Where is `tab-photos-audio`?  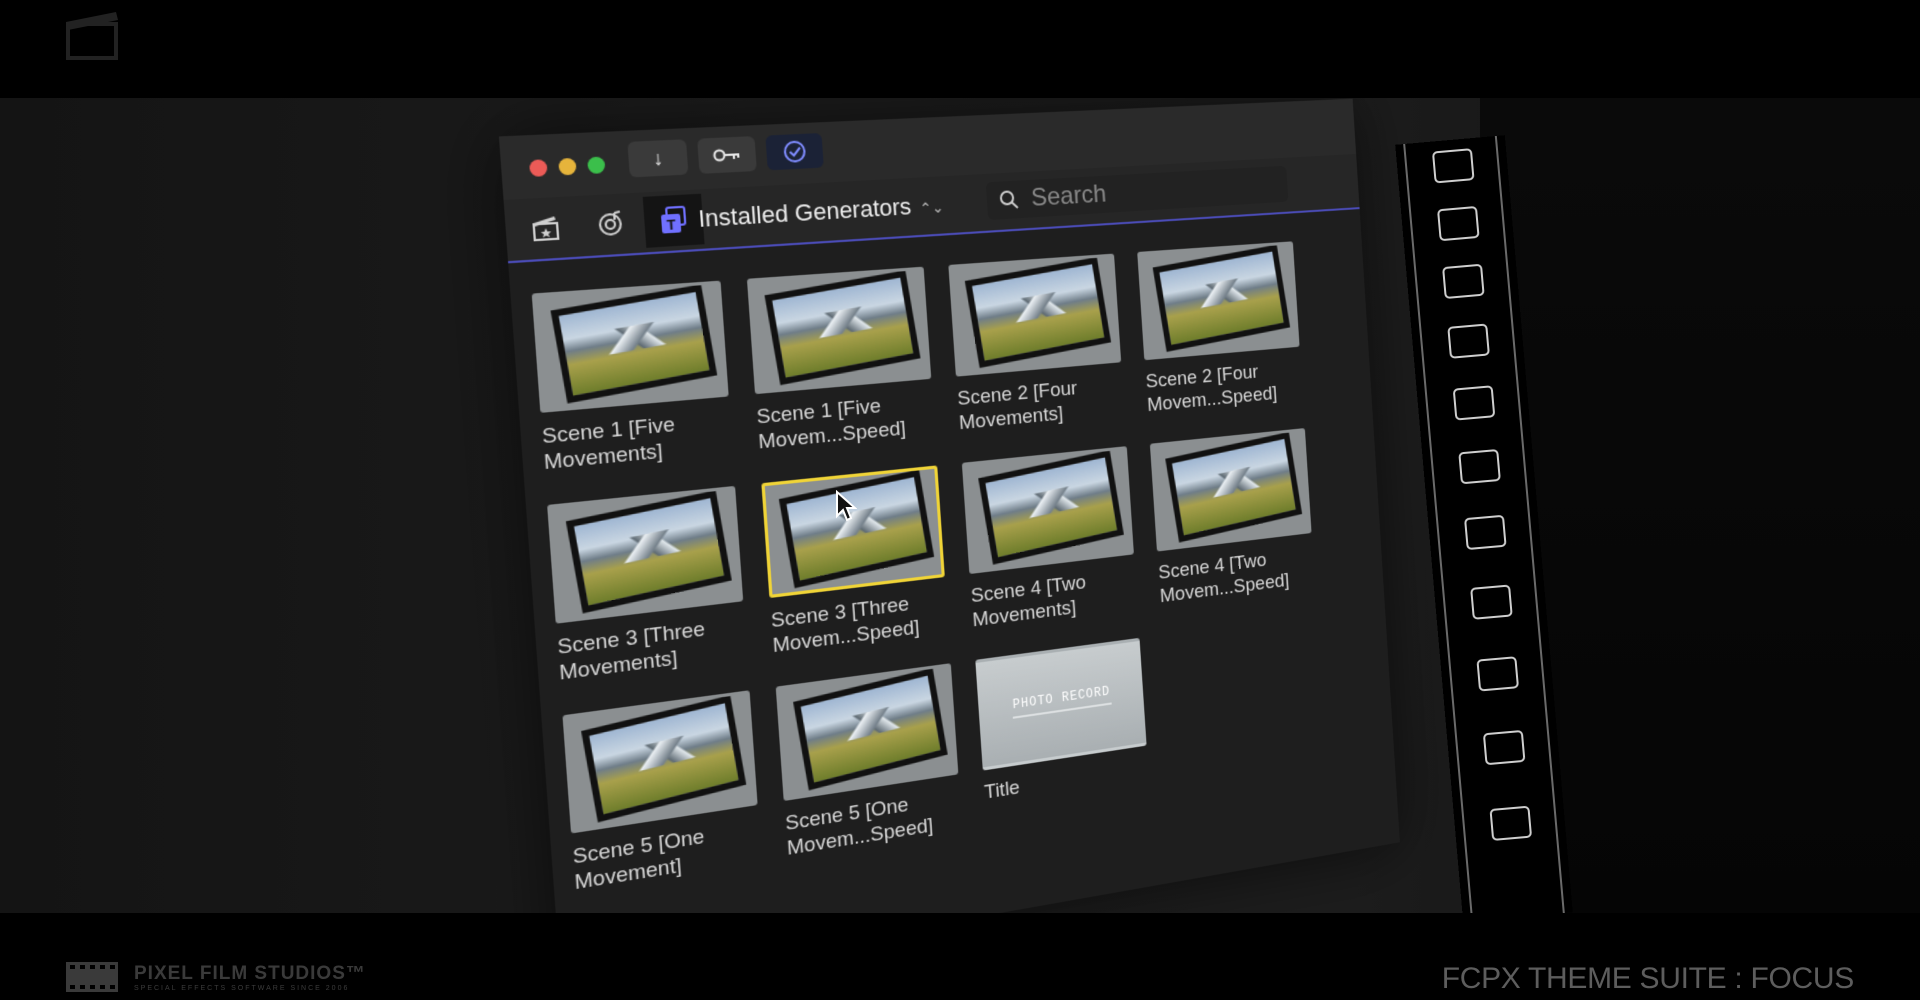 tab-photos-audio is located at coordinates (610, 224).